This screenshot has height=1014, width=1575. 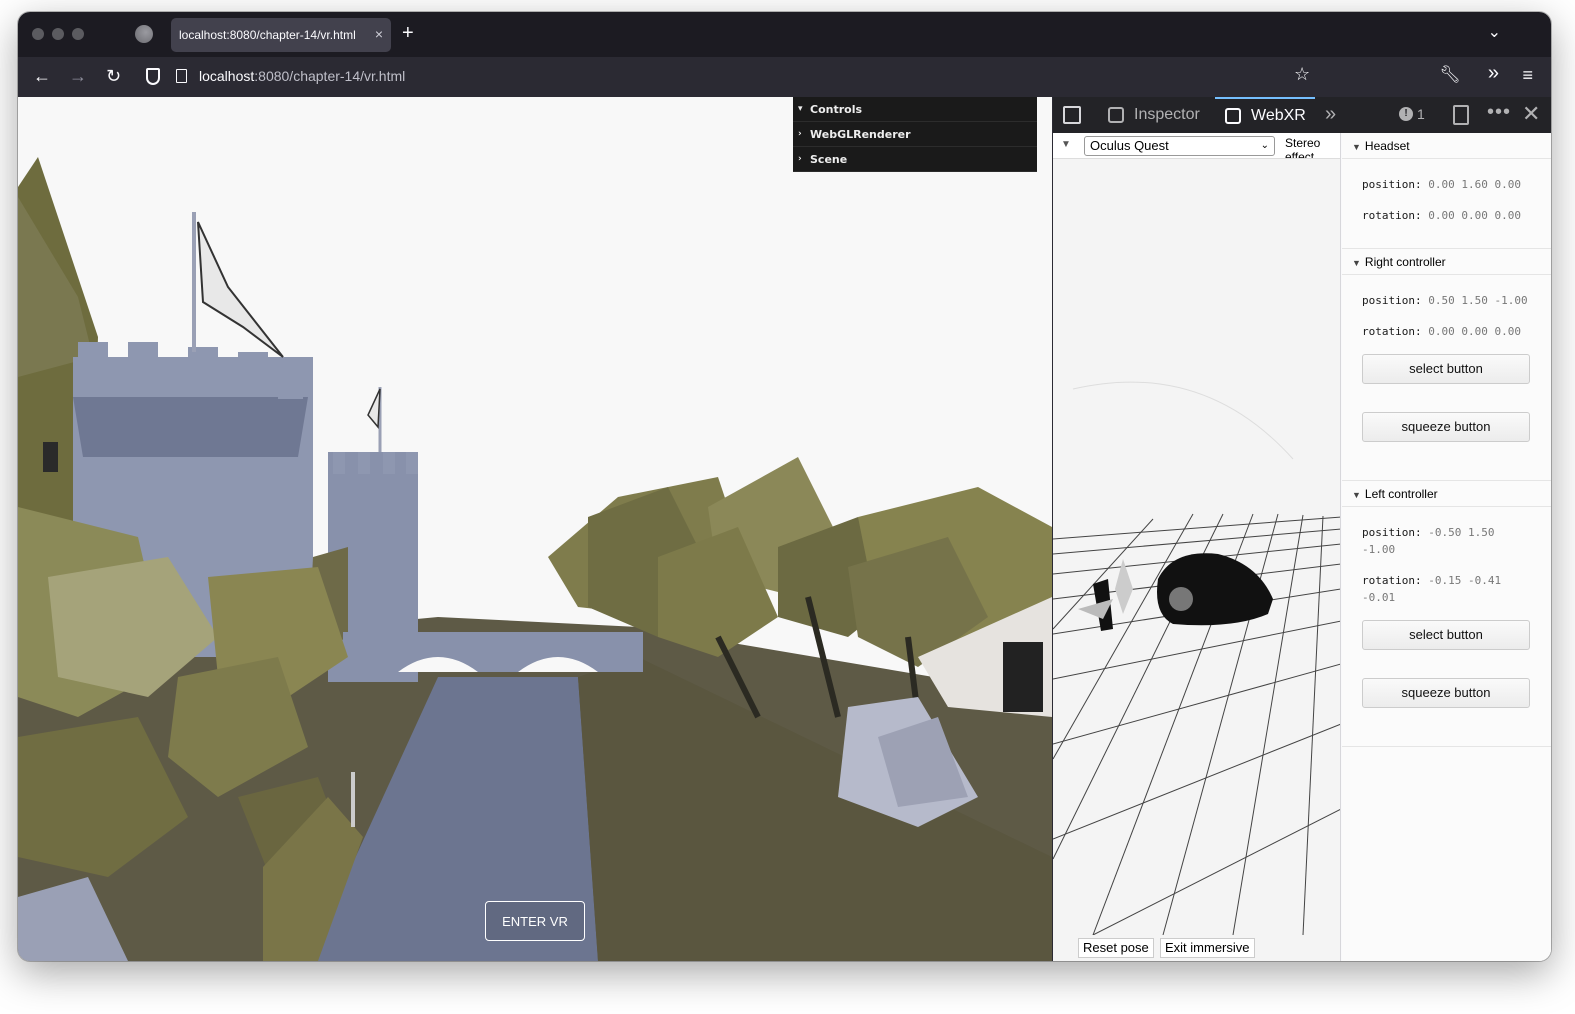 I want to click on element-picker-icon, so click(x=1072, y=115).